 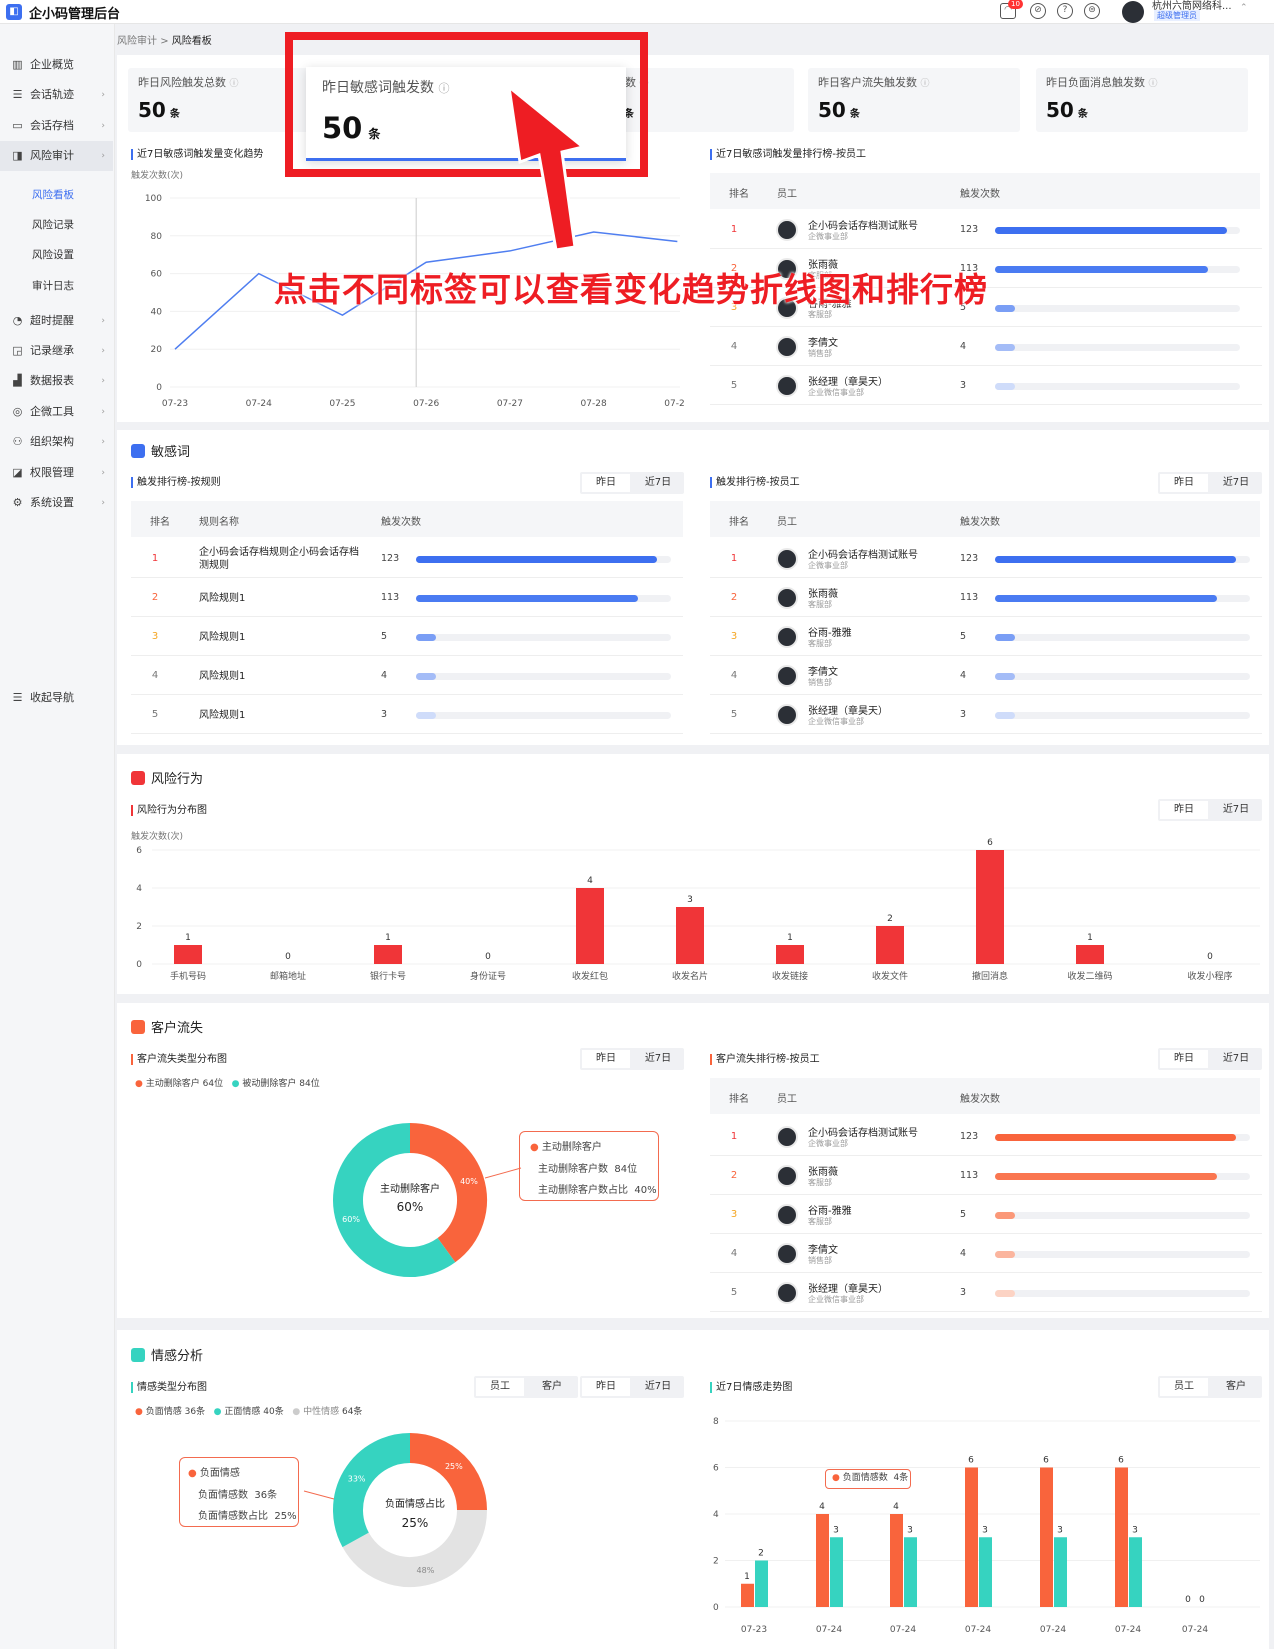 I want to click on y-tick-label: 8, so click(x=716, y=1422).